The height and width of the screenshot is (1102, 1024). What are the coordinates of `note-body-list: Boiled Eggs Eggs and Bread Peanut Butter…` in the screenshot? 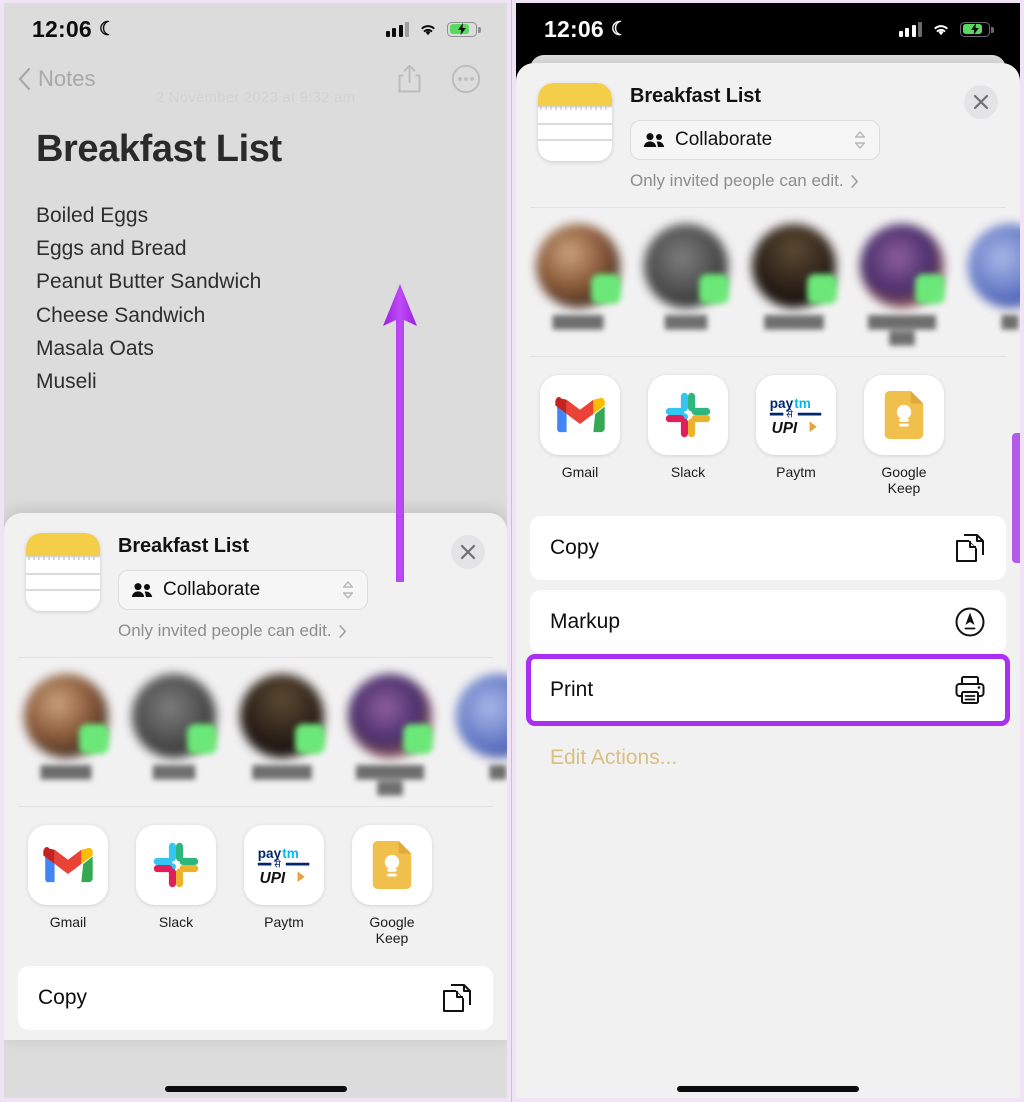 It's located at (255, 284).